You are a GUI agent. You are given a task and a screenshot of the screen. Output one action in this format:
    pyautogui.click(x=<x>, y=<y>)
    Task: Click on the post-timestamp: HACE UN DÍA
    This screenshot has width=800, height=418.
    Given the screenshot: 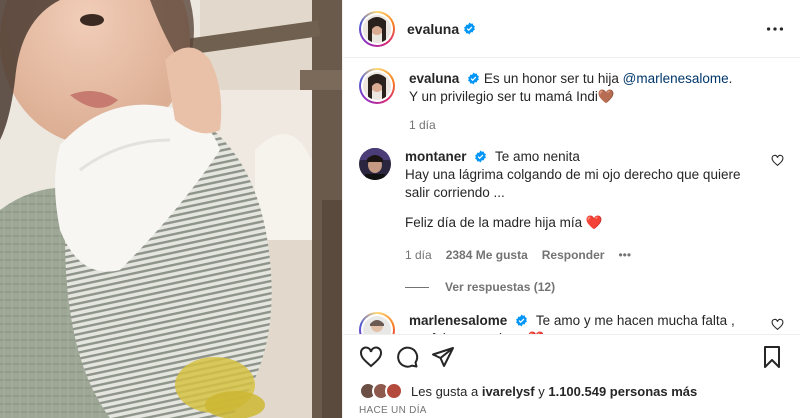 What is the action you would take?
    pyautogui.click(x=393, y=410)
    